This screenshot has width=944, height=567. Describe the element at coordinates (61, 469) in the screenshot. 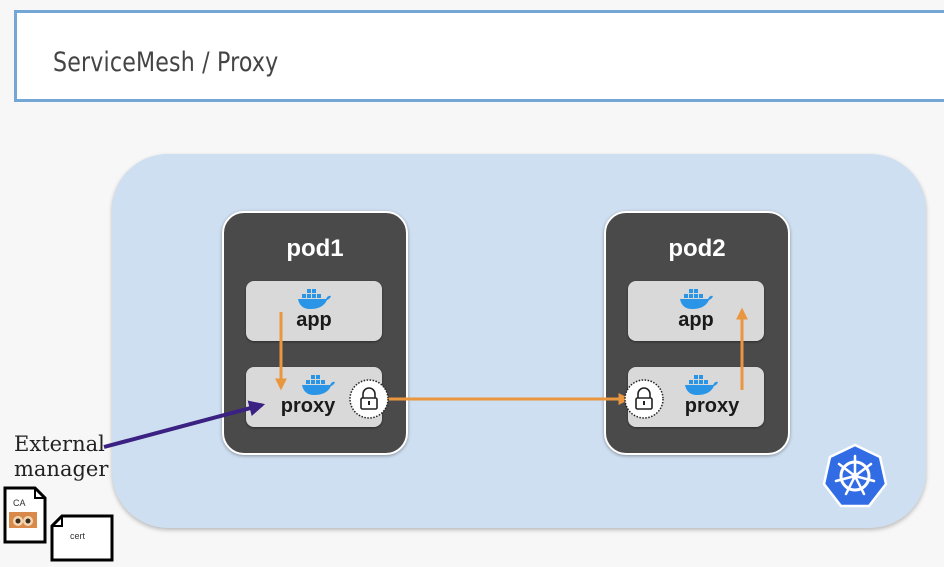

I see `external-manager-label-line2: manager` at that location.